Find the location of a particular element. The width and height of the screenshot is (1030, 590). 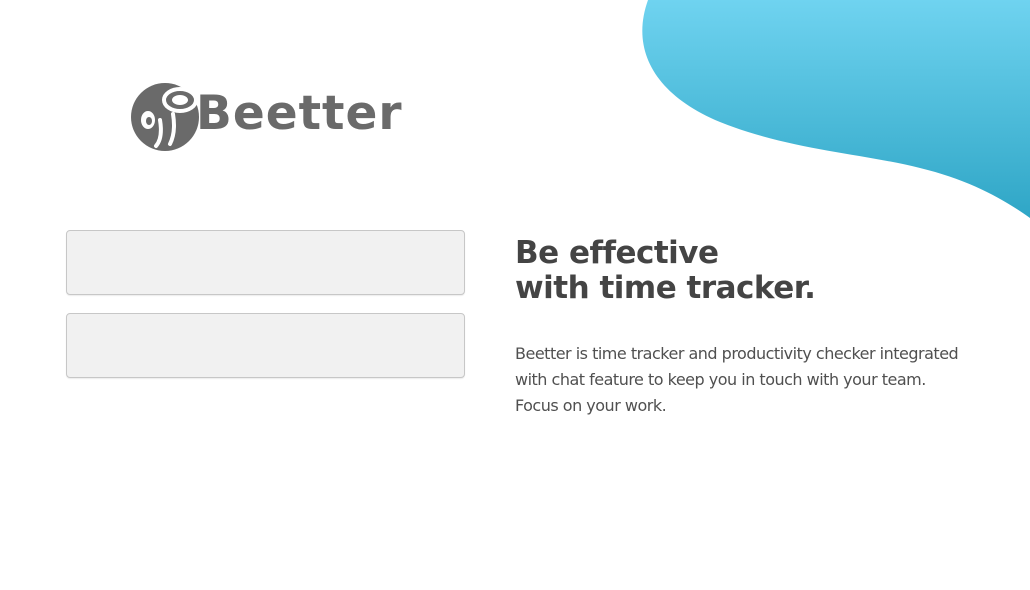

brand-name: Beetter is located at coordinates (299, 113).